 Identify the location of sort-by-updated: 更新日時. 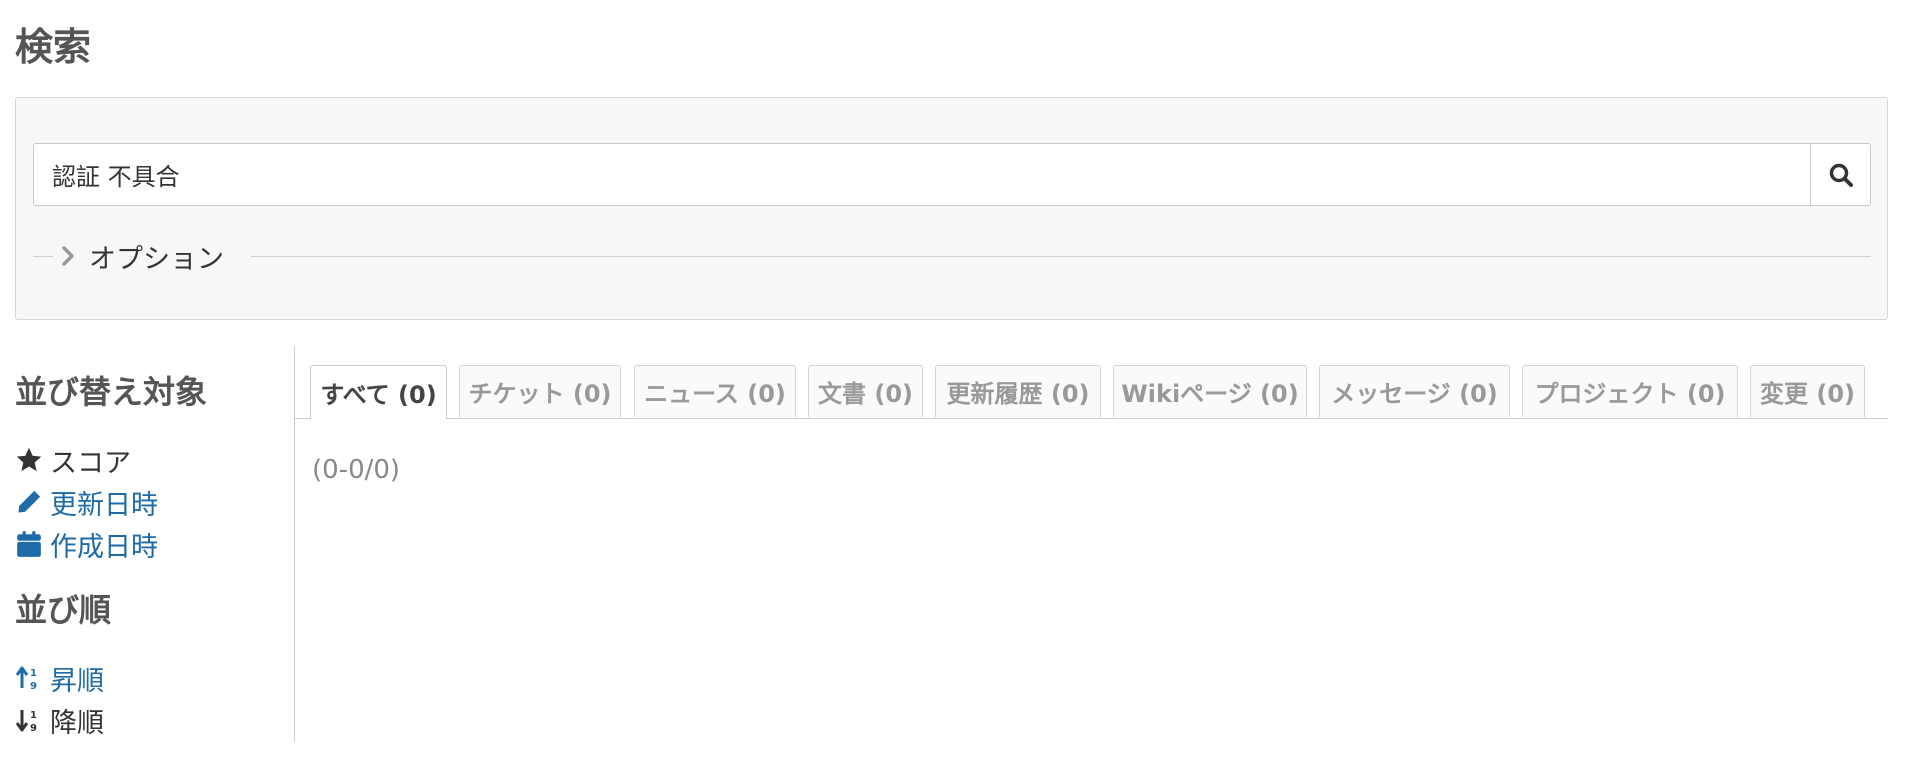
(86, 502).